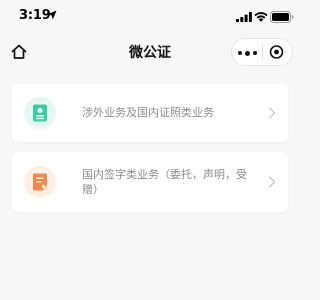  I want to click on more-options-button, so click(247, 52).